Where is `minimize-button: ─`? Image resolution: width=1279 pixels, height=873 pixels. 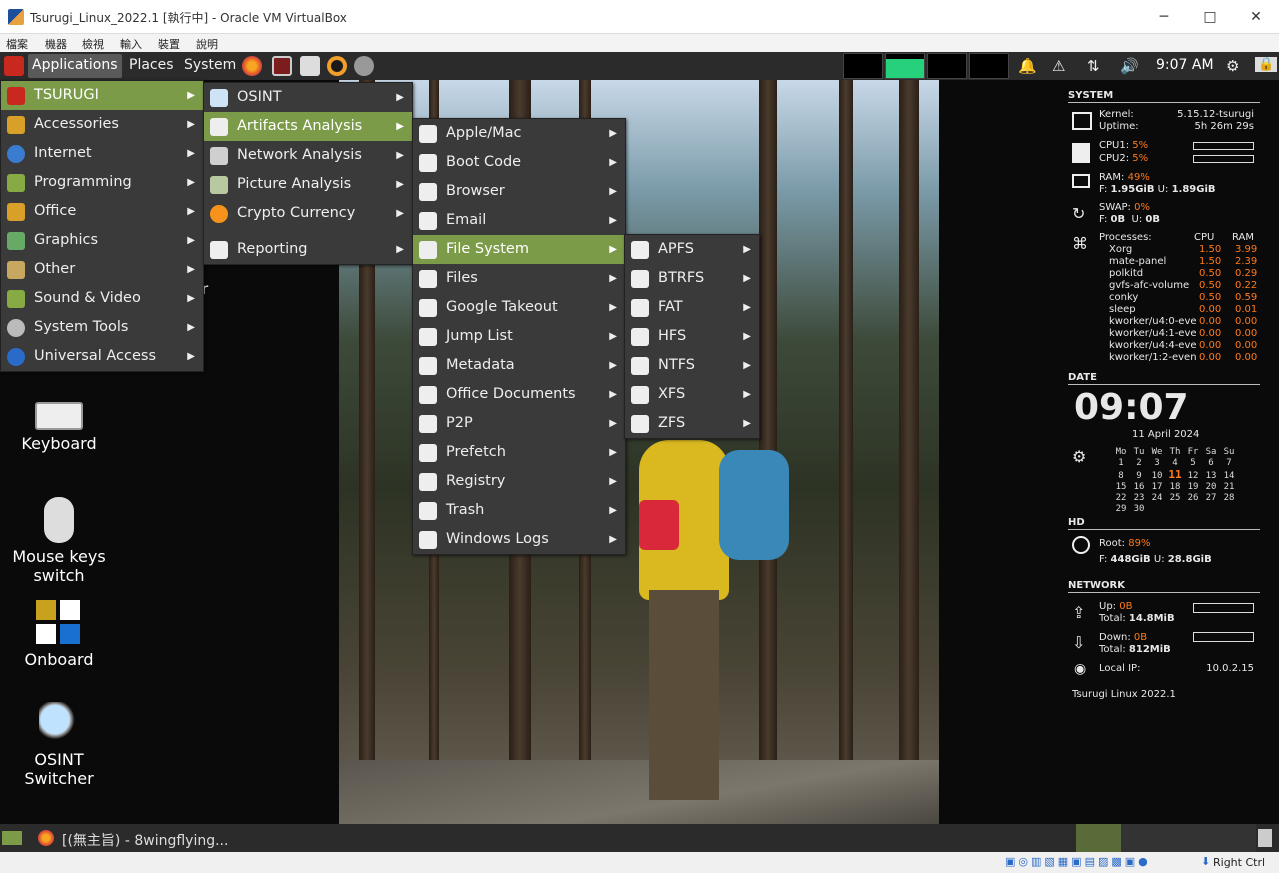 minimize-button: ─ is located at coordinates (1164, 17).